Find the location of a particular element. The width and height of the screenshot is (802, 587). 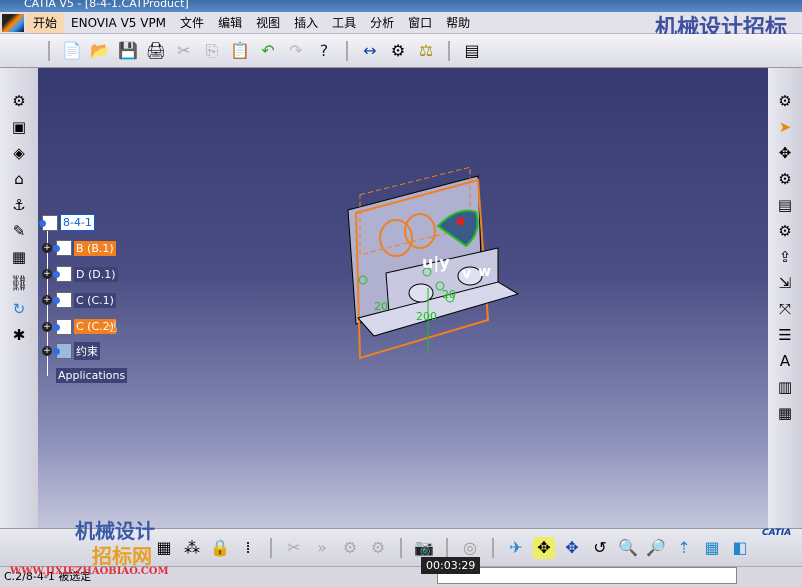

catia-logo-icon is located at coordinates (13, 22).